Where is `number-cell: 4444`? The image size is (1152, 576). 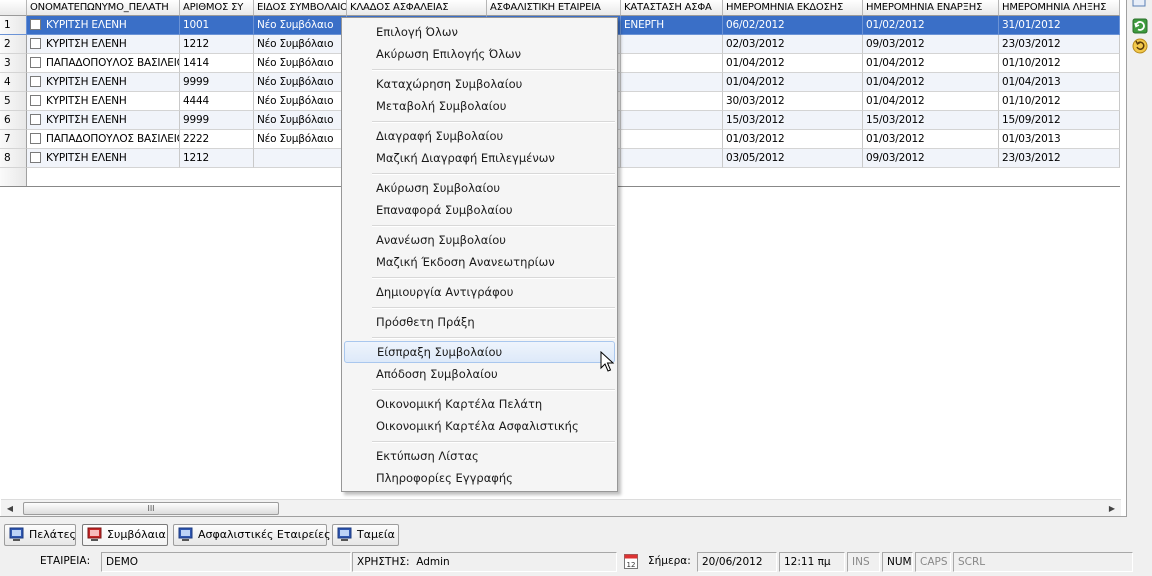
number-cell: 4444 is located at coordinates (217, 101).